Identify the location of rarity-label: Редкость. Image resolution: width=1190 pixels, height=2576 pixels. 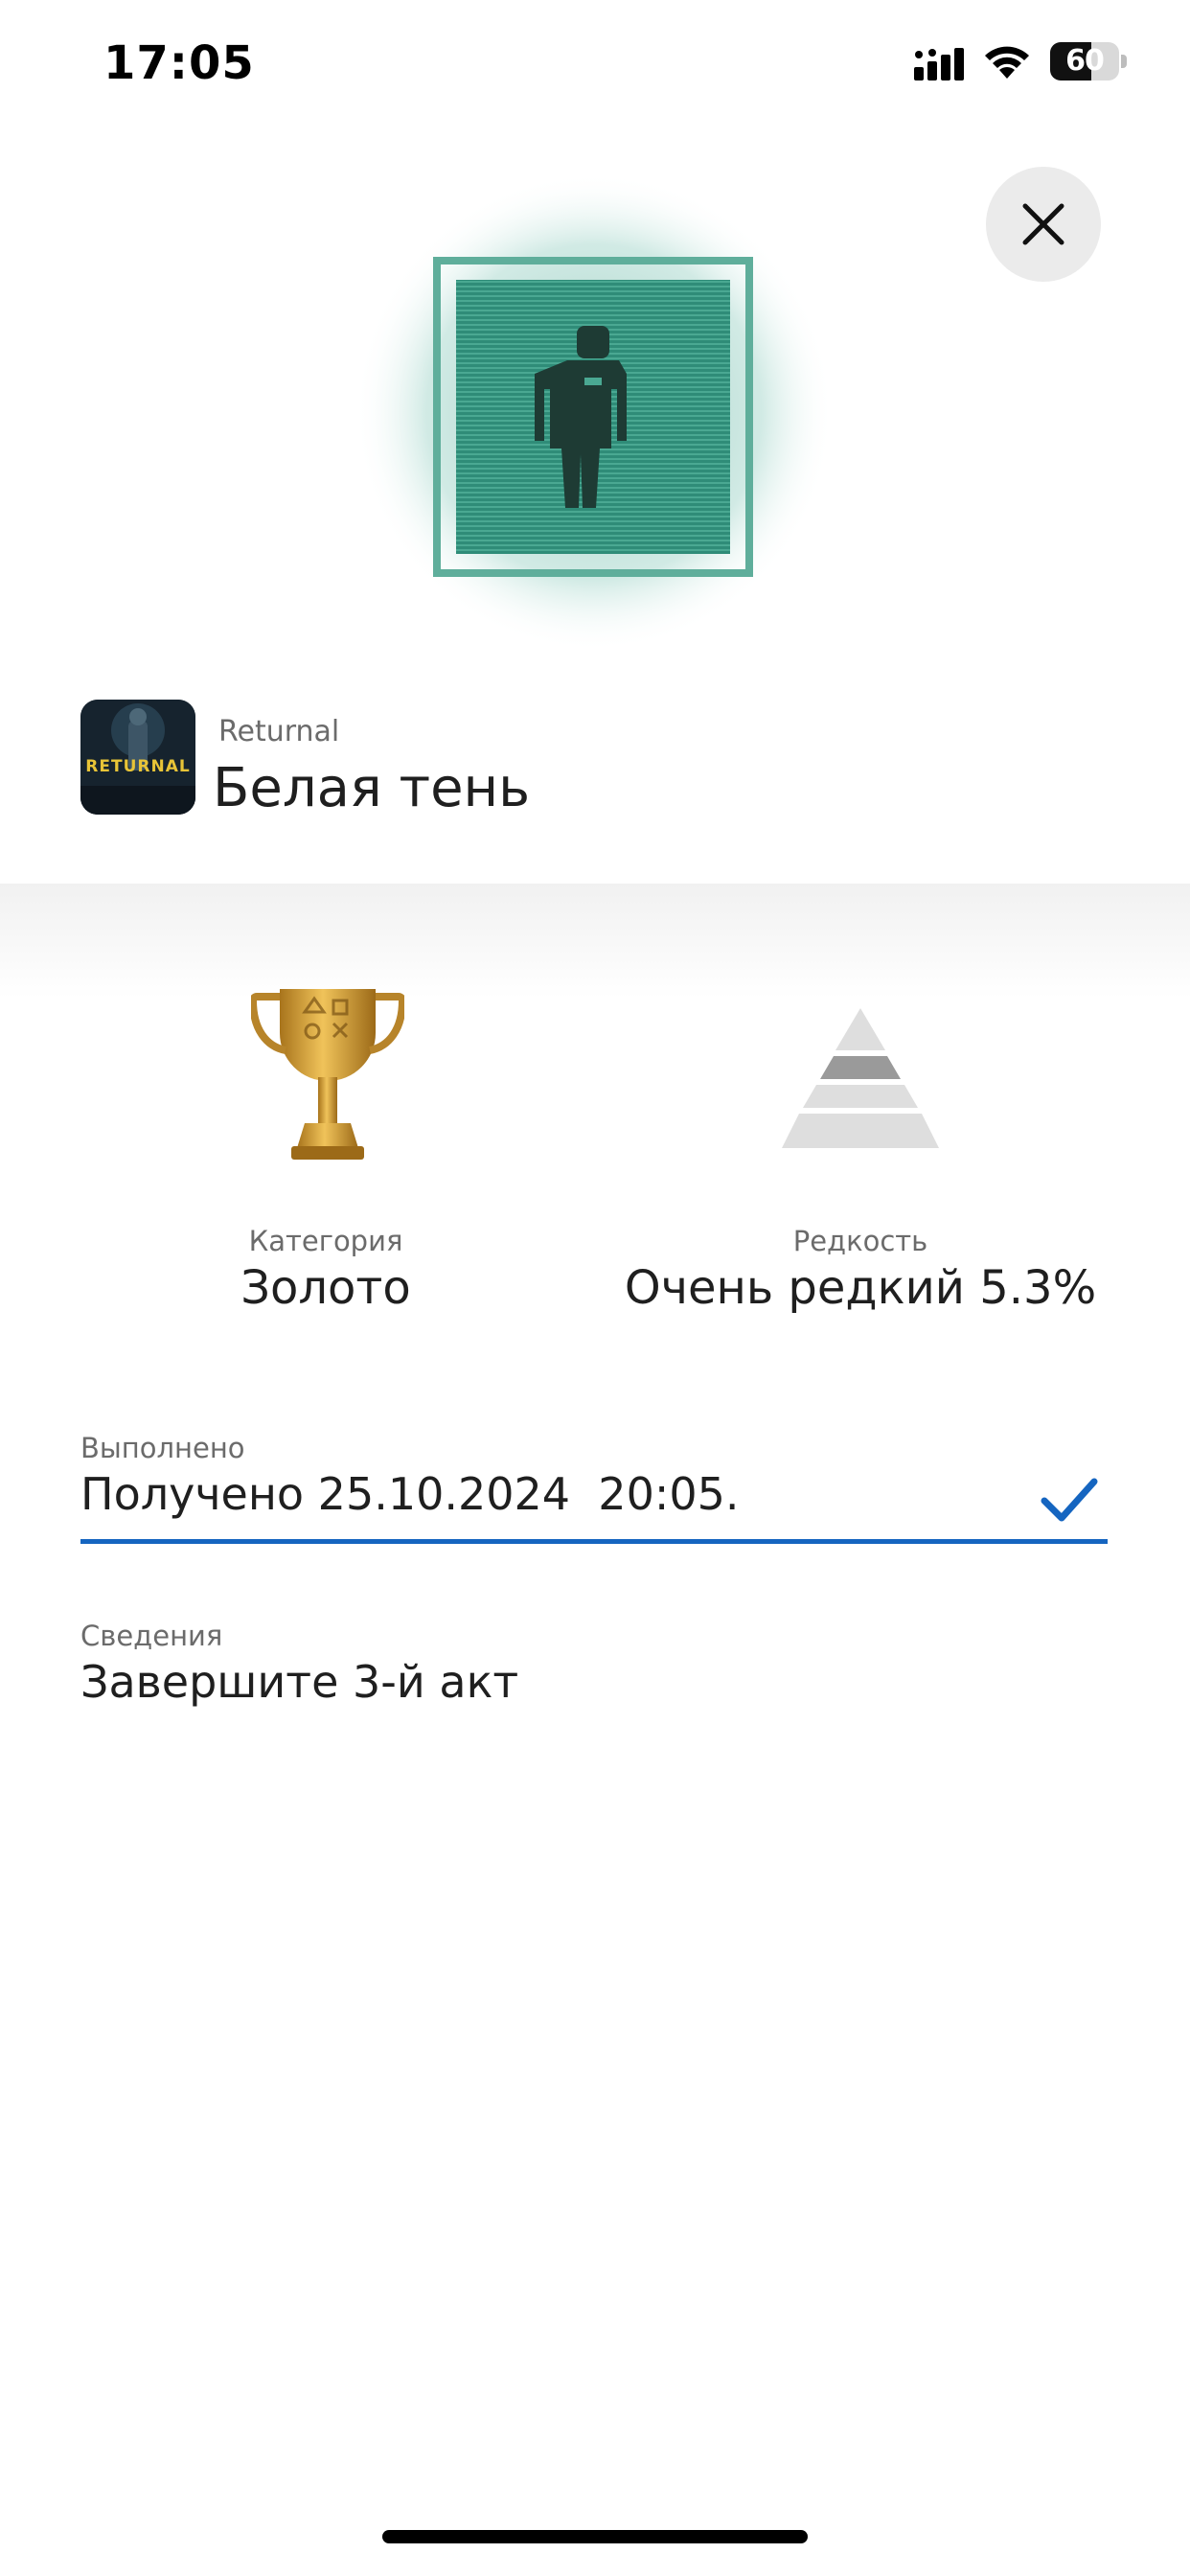
(860, 1241).